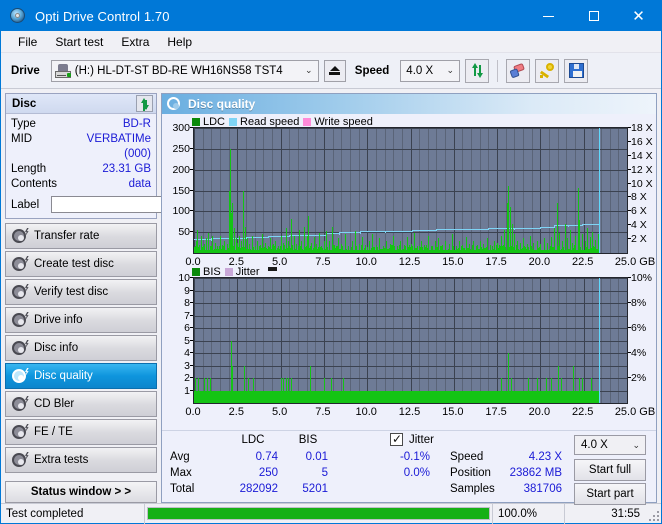  I want to click on disc-mid-label: MID, so click(22, 139).